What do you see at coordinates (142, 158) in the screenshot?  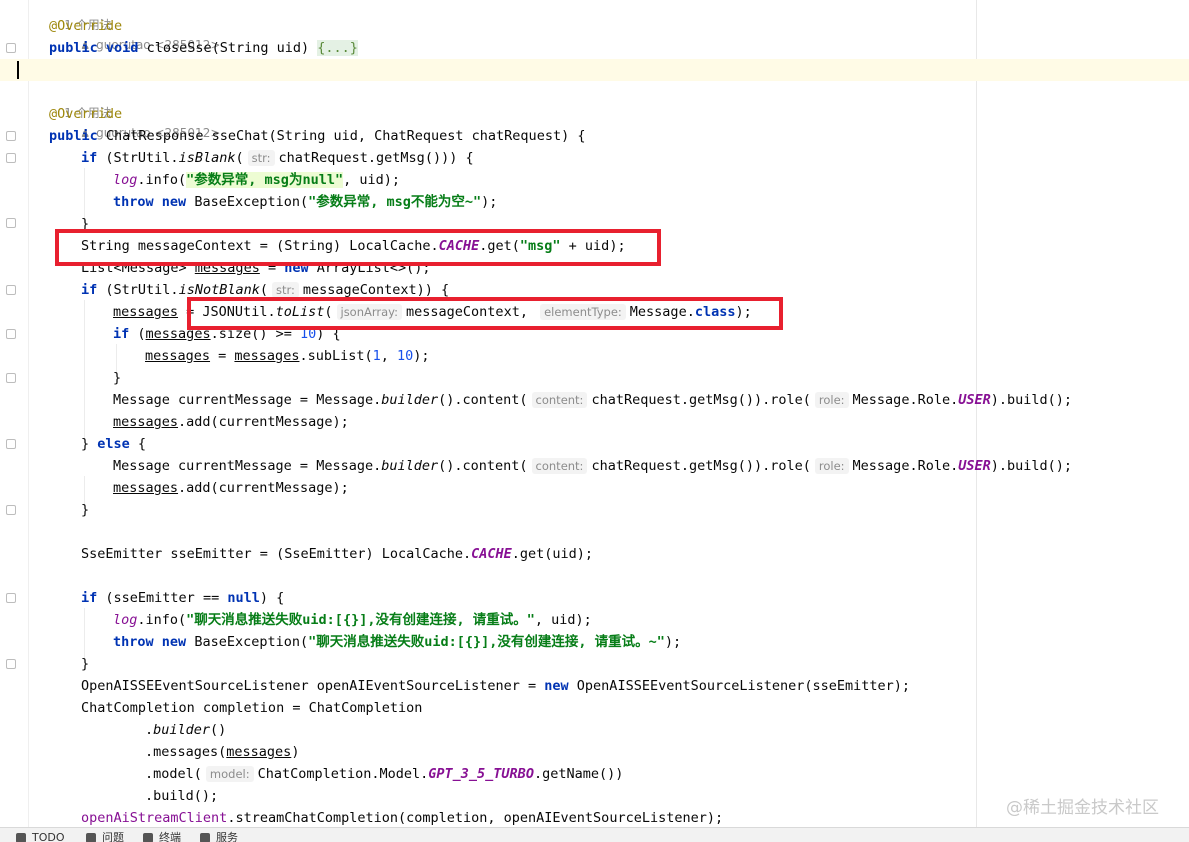 I see `code-token: (StrUtil.` at bounding box center [142, 158].